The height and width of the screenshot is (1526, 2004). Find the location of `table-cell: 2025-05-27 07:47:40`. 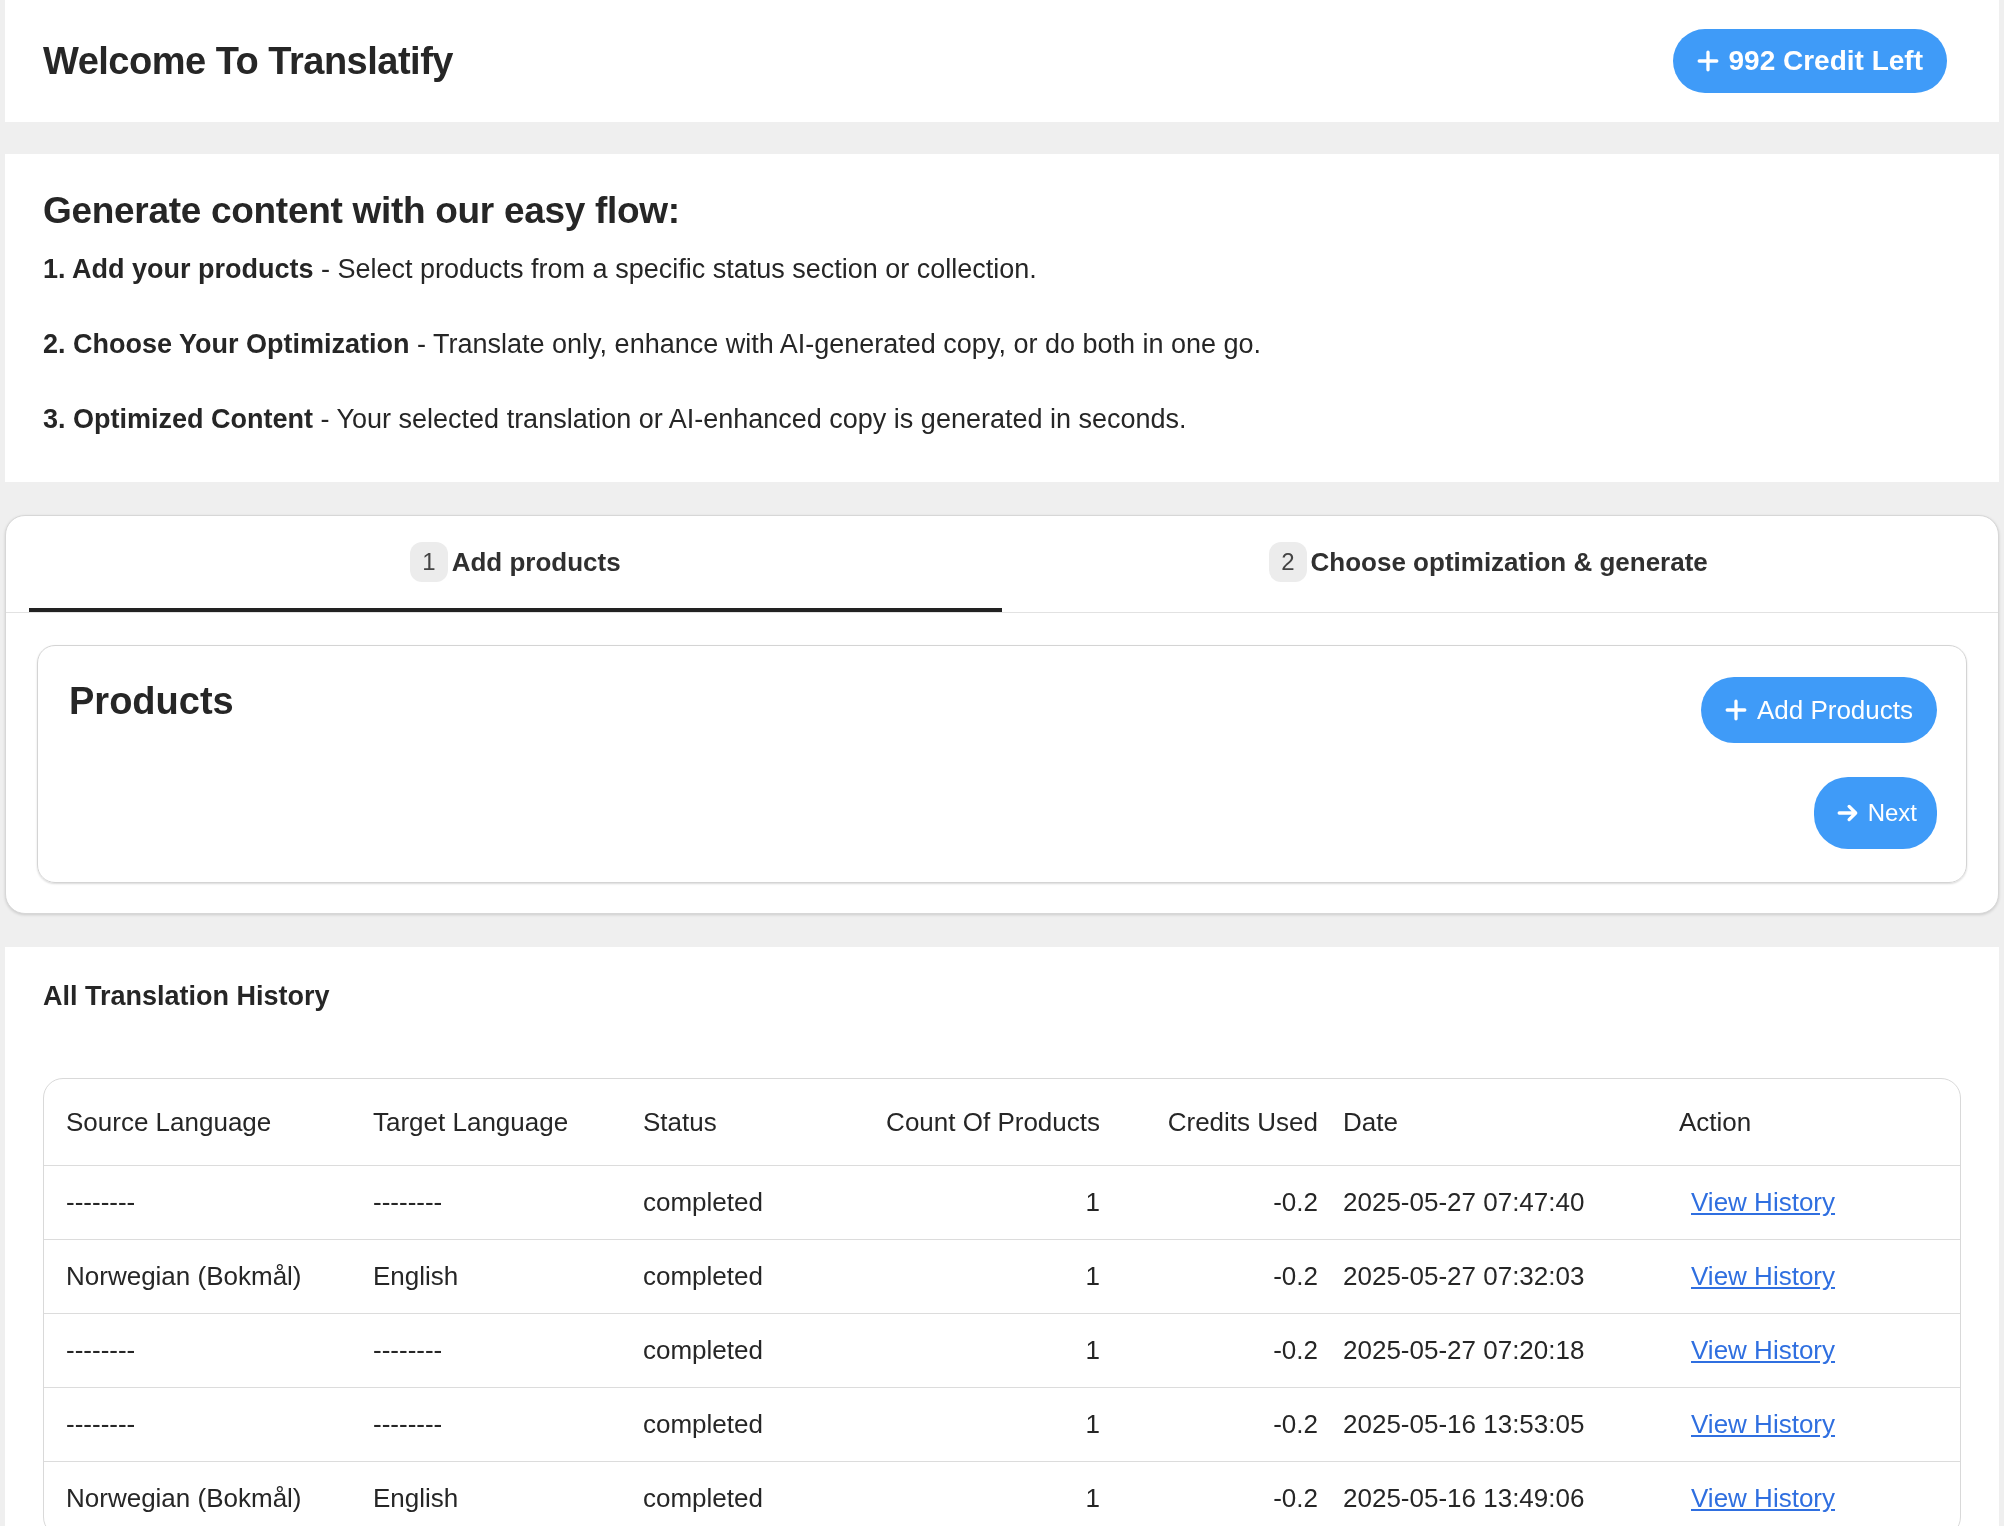

table-cell: 2025-05-27 07:47:40 is located at coordinates (1492, 1202).